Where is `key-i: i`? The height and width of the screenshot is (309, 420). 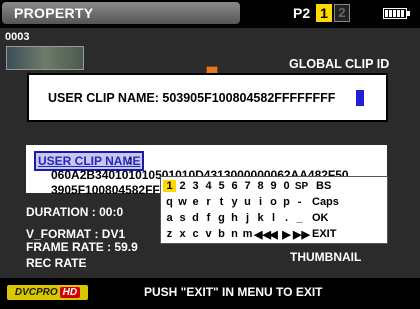
key-i: i is located at coordinates (260, 202).